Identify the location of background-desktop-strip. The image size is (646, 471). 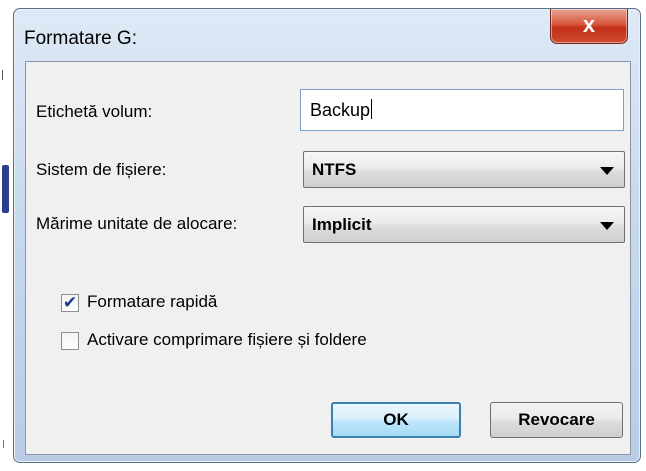
(7, 235).